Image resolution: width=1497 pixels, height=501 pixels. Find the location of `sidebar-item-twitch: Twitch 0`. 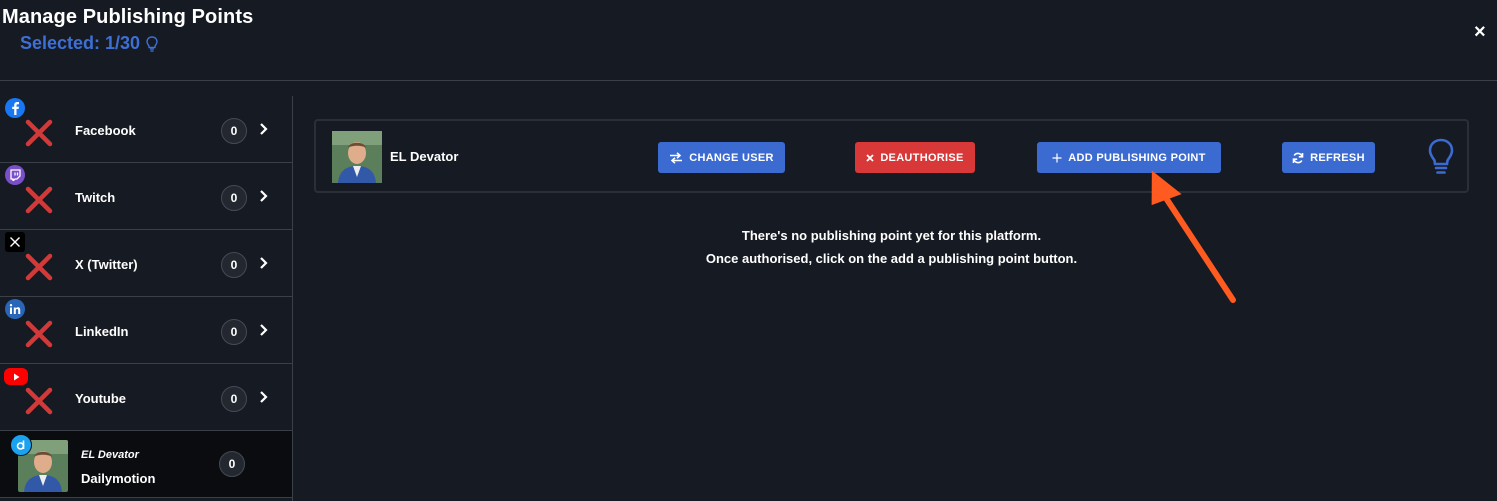

sidebar-item-twitch: Twitch 0 is located at coordinates (146, 196).